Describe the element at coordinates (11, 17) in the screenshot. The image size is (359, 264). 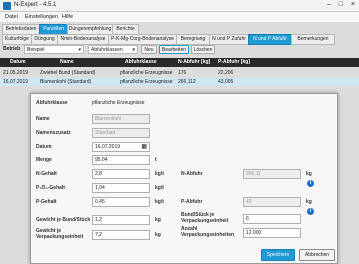
I see `menu-datei: Datei` at that location.